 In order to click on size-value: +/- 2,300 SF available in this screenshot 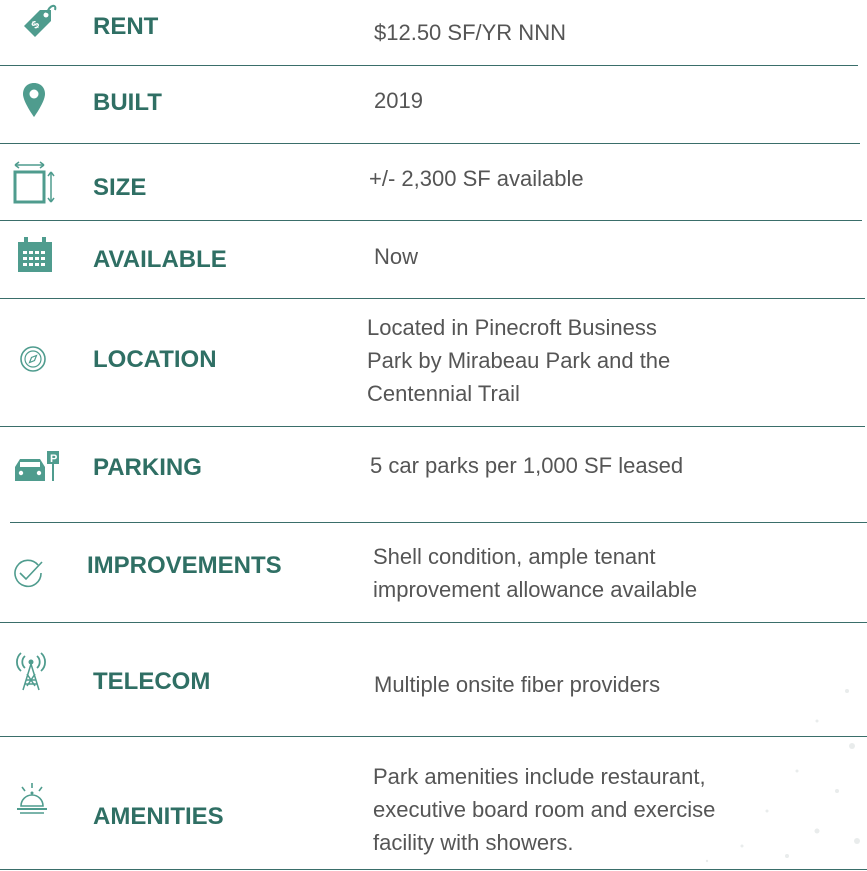, I will do `click(476, 178)`.